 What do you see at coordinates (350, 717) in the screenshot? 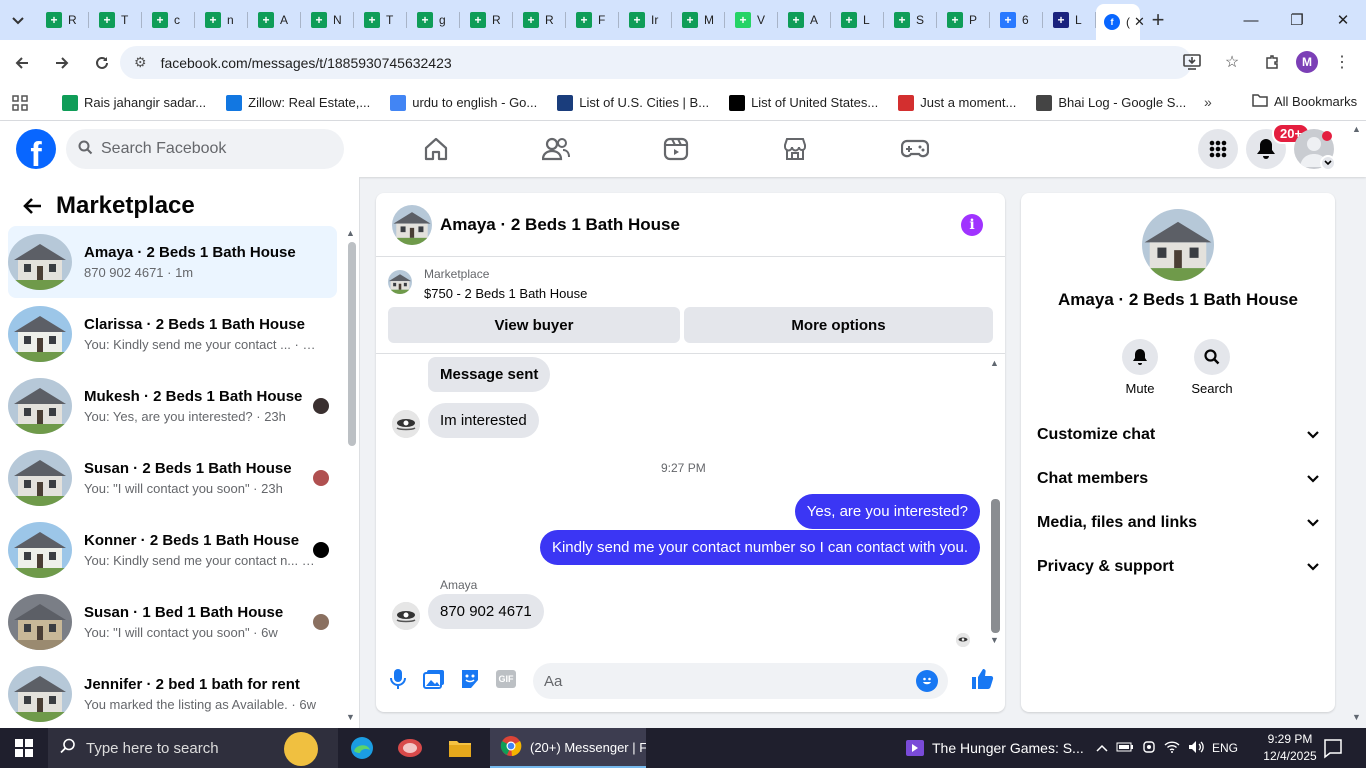
I see `list-scroll-down-icon: ▼` at bounding box center [350, 717].